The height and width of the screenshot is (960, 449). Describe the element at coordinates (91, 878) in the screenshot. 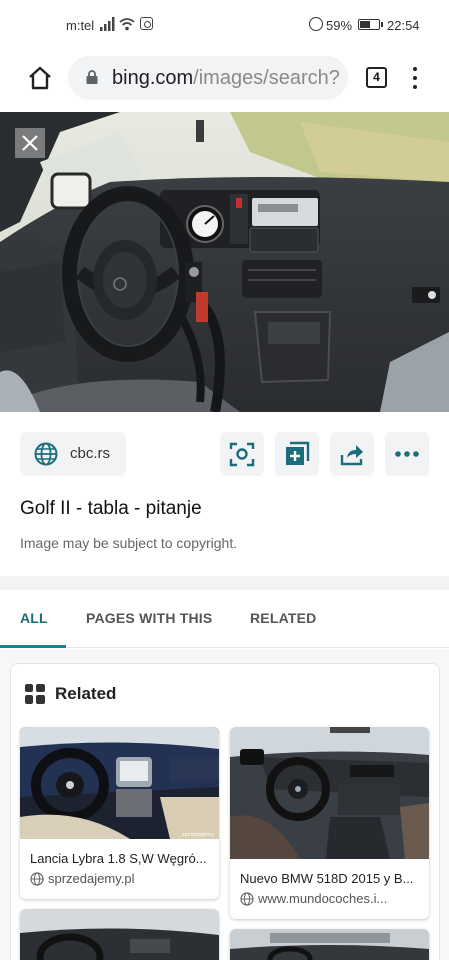

I see `result-source: sprzedajemy.pl` at that location.